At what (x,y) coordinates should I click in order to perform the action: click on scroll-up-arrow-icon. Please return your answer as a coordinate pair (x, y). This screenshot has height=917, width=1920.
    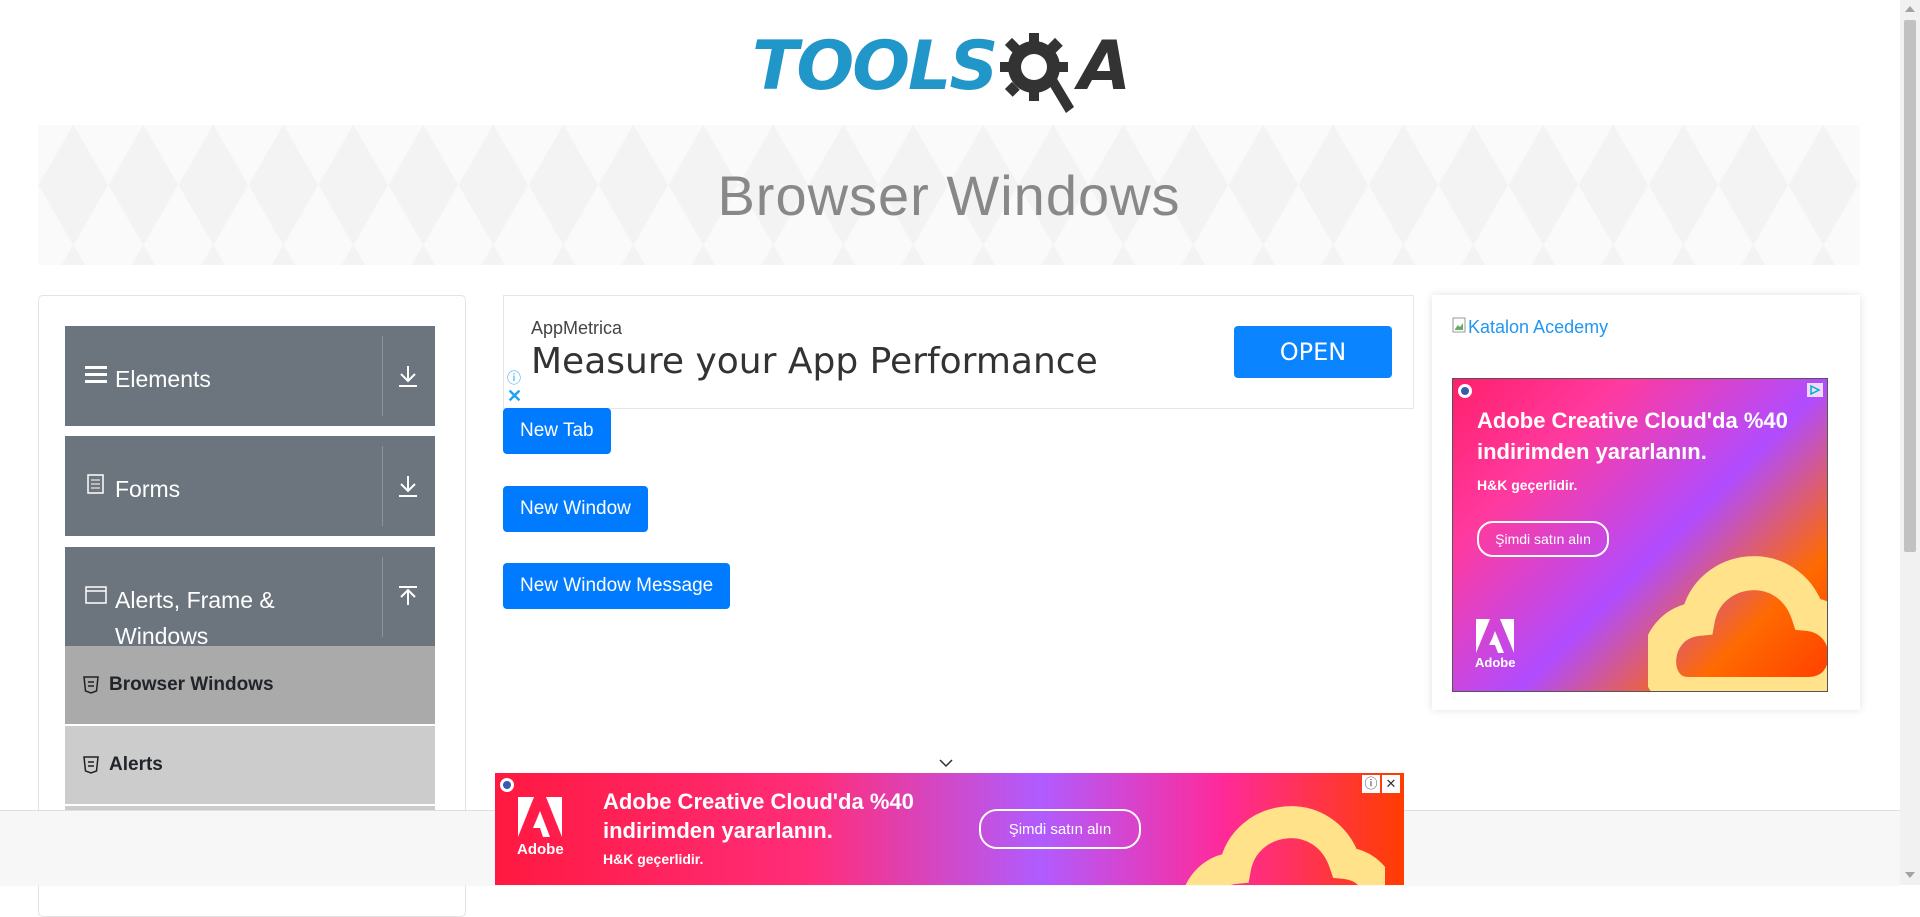
    Looking at the image, I should click on (1910, 9).